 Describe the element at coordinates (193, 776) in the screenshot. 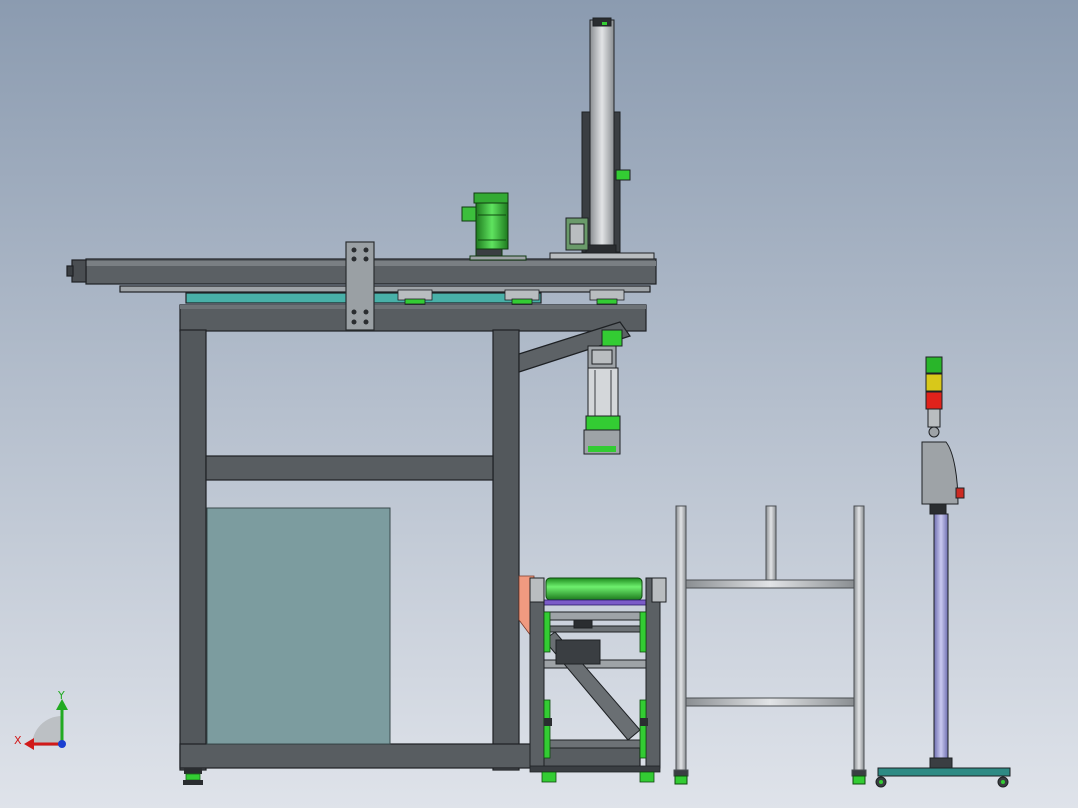

I see `frame-feet` at that location.